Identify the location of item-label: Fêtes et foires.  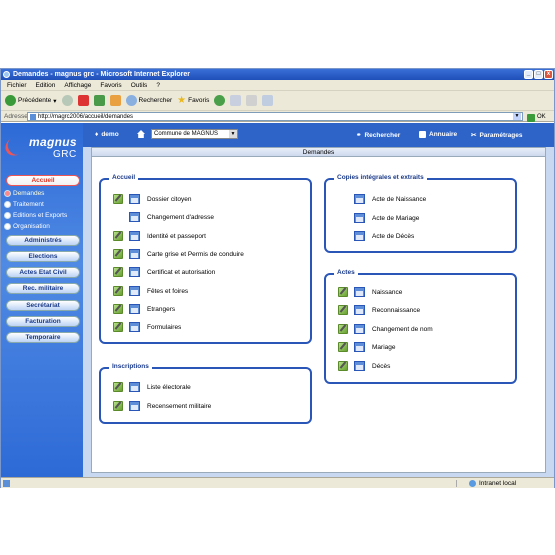
(167, 291).